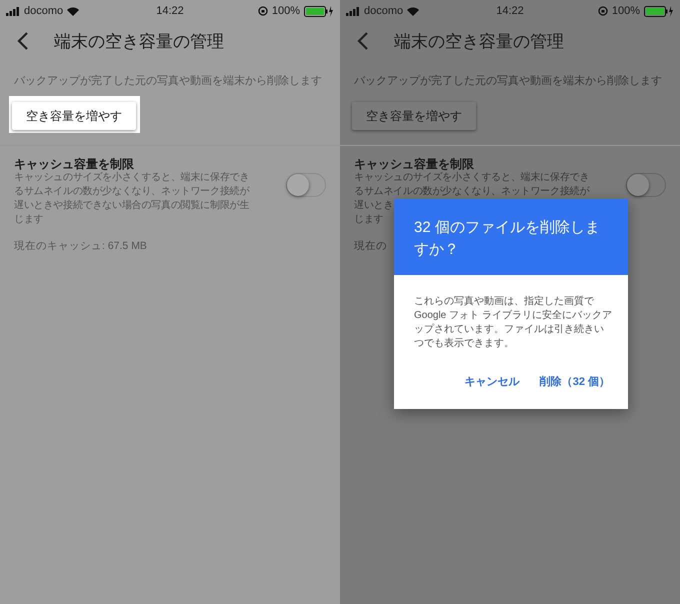 This screenshot has width=680, height=604. I want to click on current-cache-text: 現在の, so click(370, 246).